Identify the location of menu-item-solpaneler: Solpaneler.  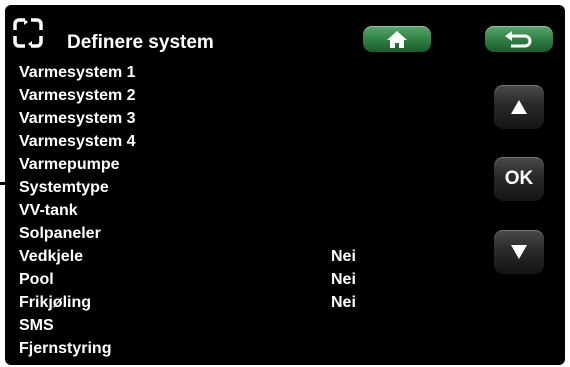
(199, 233).